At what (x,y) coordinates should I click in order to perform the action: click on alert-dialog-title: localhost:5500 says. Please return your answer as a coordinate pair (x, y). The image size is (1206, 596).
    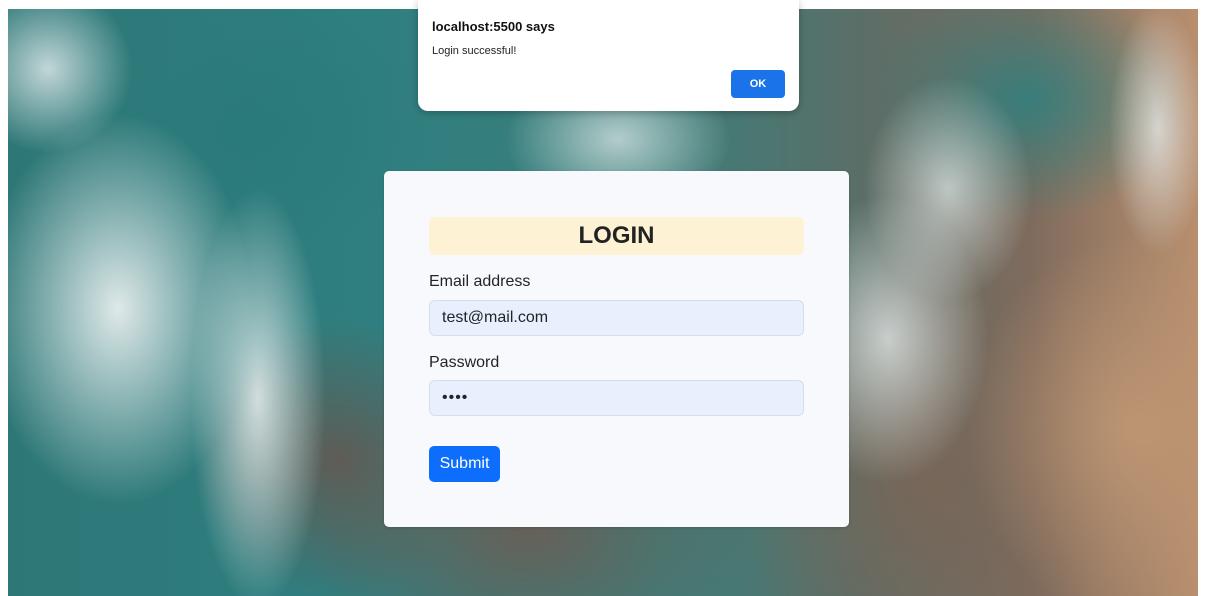
    Looking at the image, I should click on (493, 26).